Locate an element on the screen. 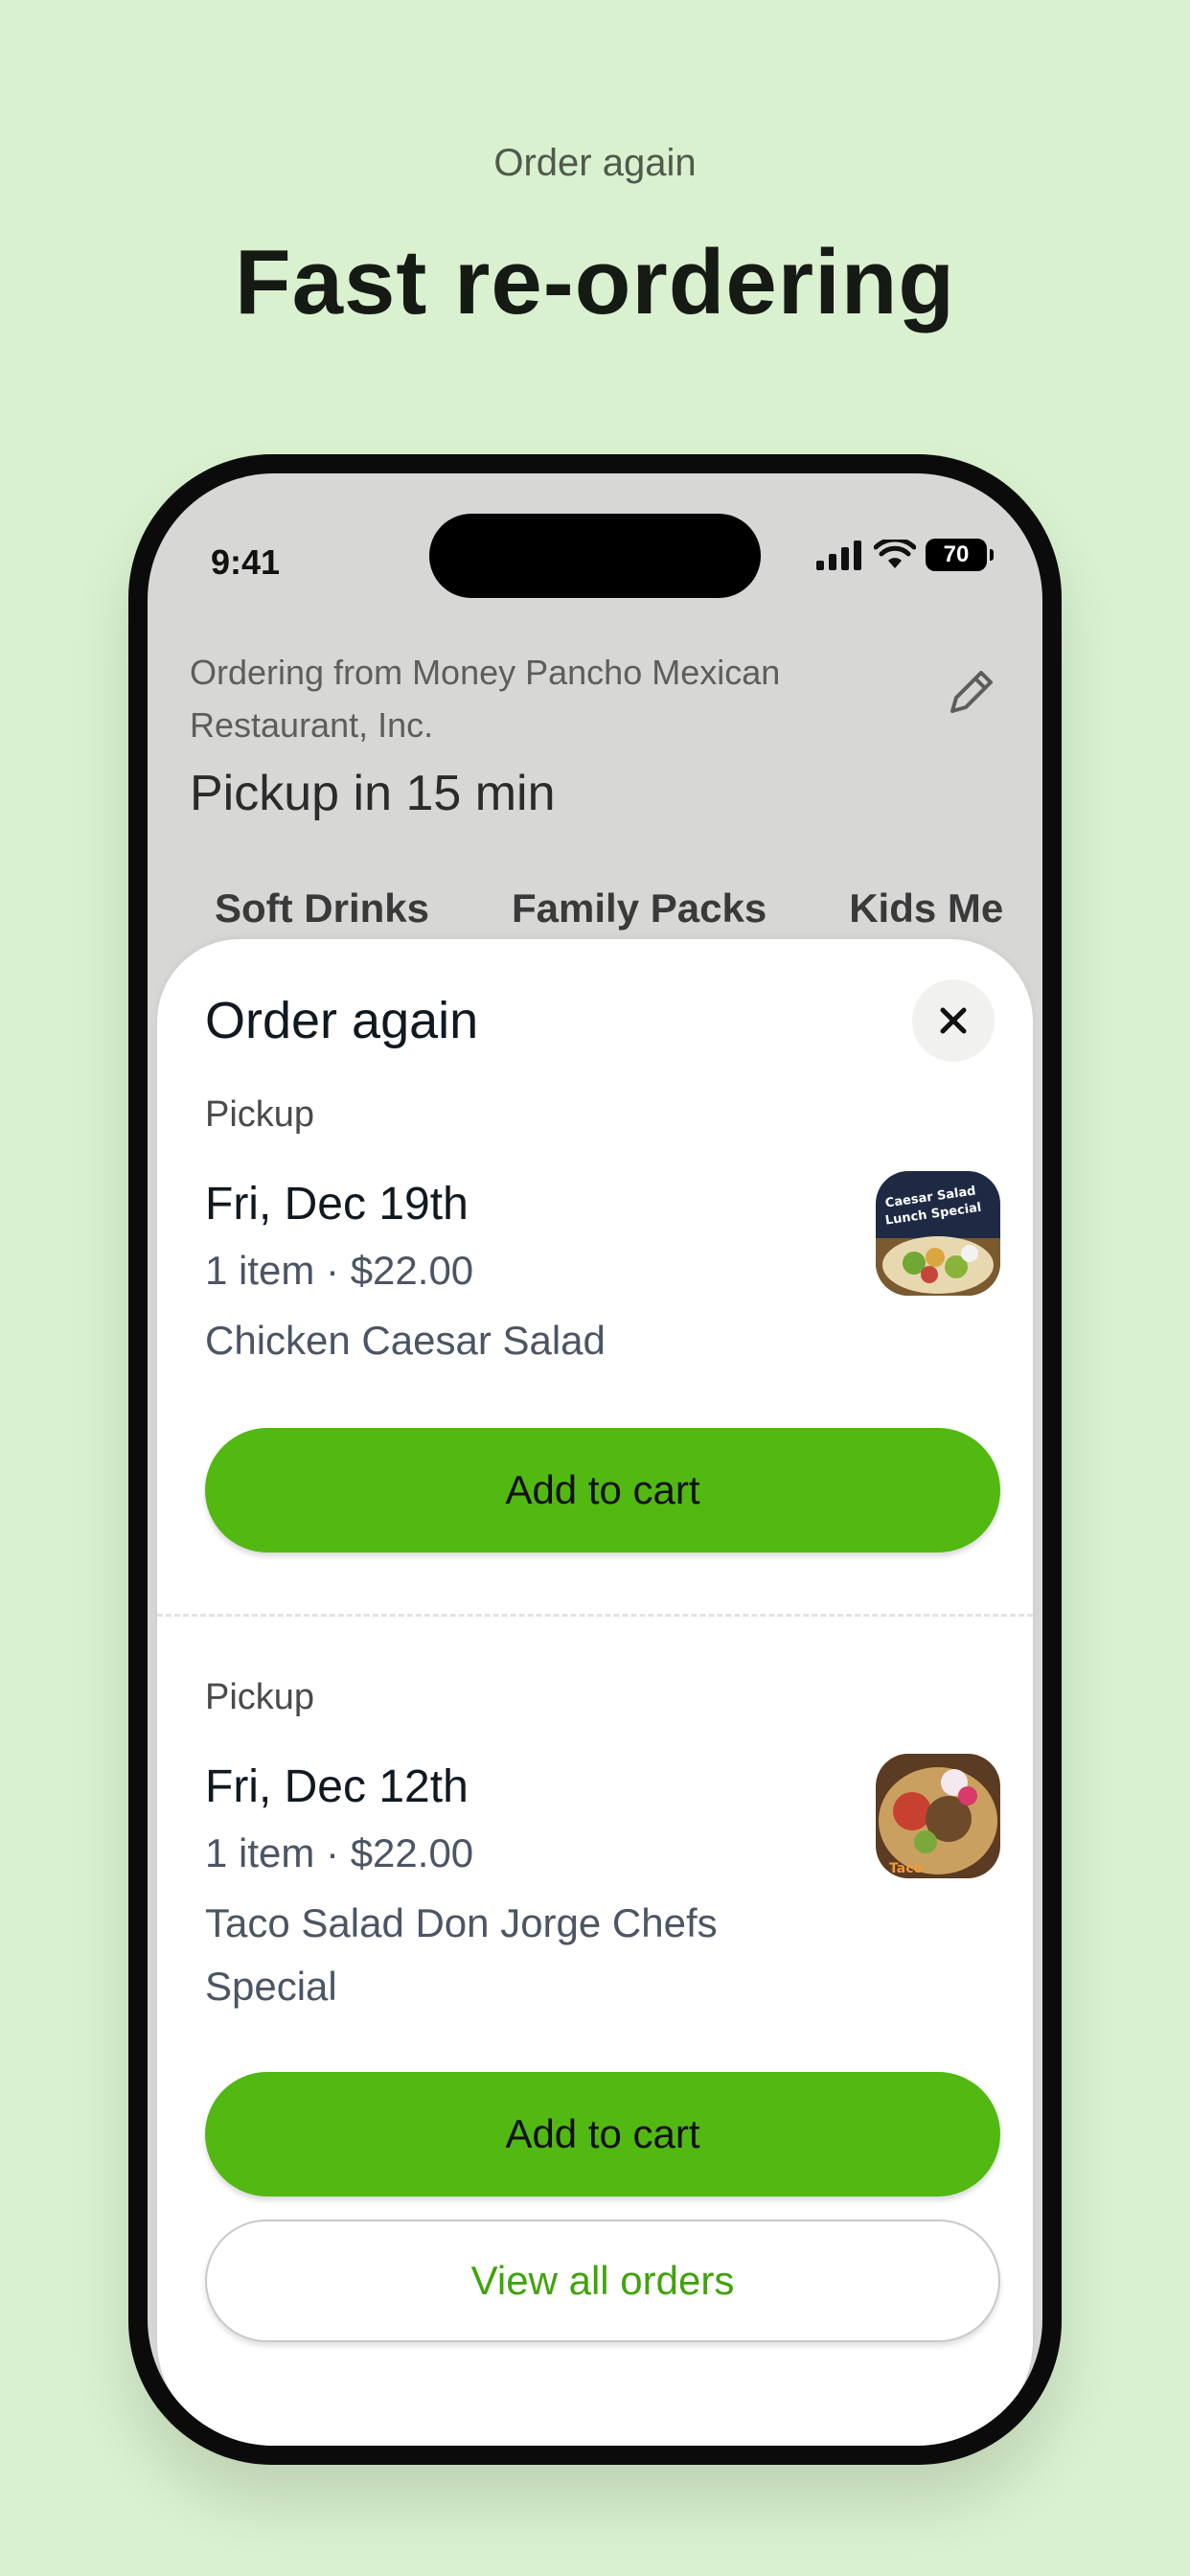 This screenshot has height=2576, width=1190. svg-text: Taco is located at coordinates (906, 1868).